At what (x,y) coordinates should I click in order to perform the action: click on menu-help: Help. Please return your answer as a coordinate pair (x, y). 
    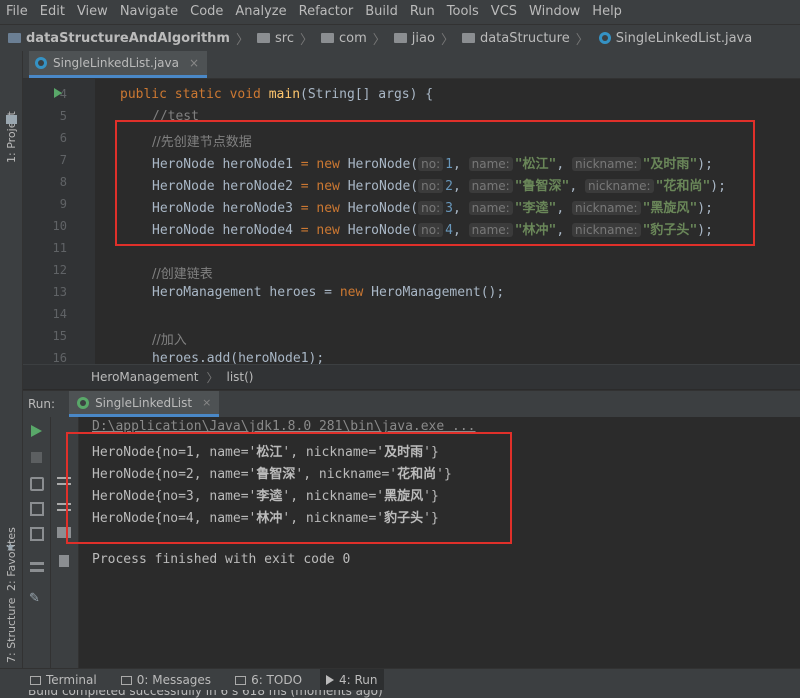
    Looking at the image, I should click on (607, 12).